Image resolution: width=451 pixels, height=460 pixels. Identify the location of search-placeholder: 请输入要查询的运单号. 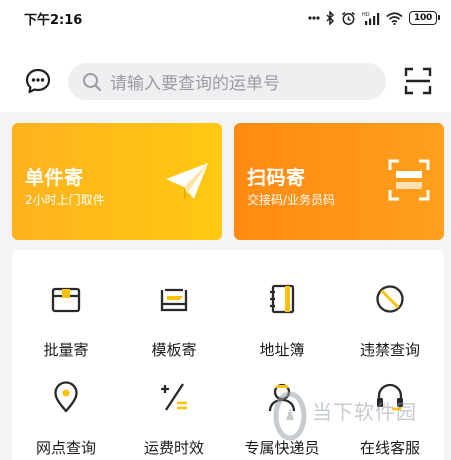
(195, 84).